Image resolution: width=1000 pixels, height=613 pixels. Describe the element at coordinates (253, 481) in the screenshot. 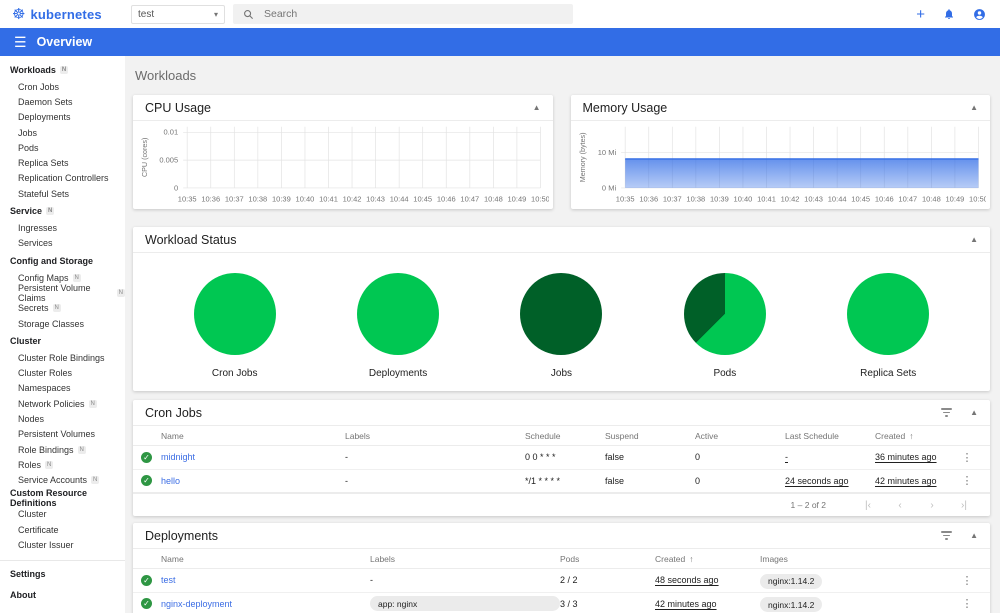

I see `cronjob-name-link: hello` at that location.